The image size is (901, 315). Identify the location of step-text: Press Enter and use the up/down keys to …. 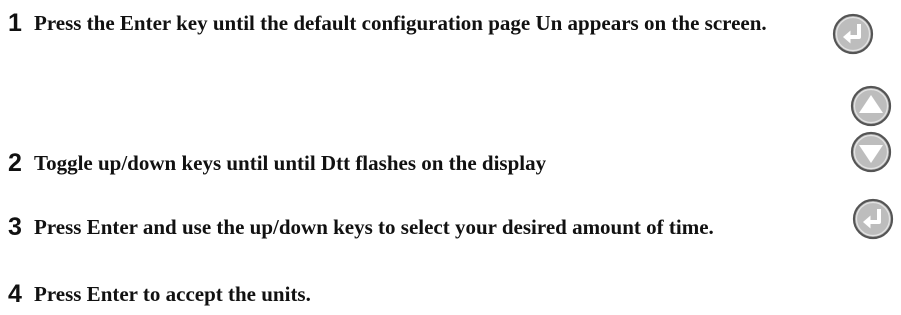
(374, 227).